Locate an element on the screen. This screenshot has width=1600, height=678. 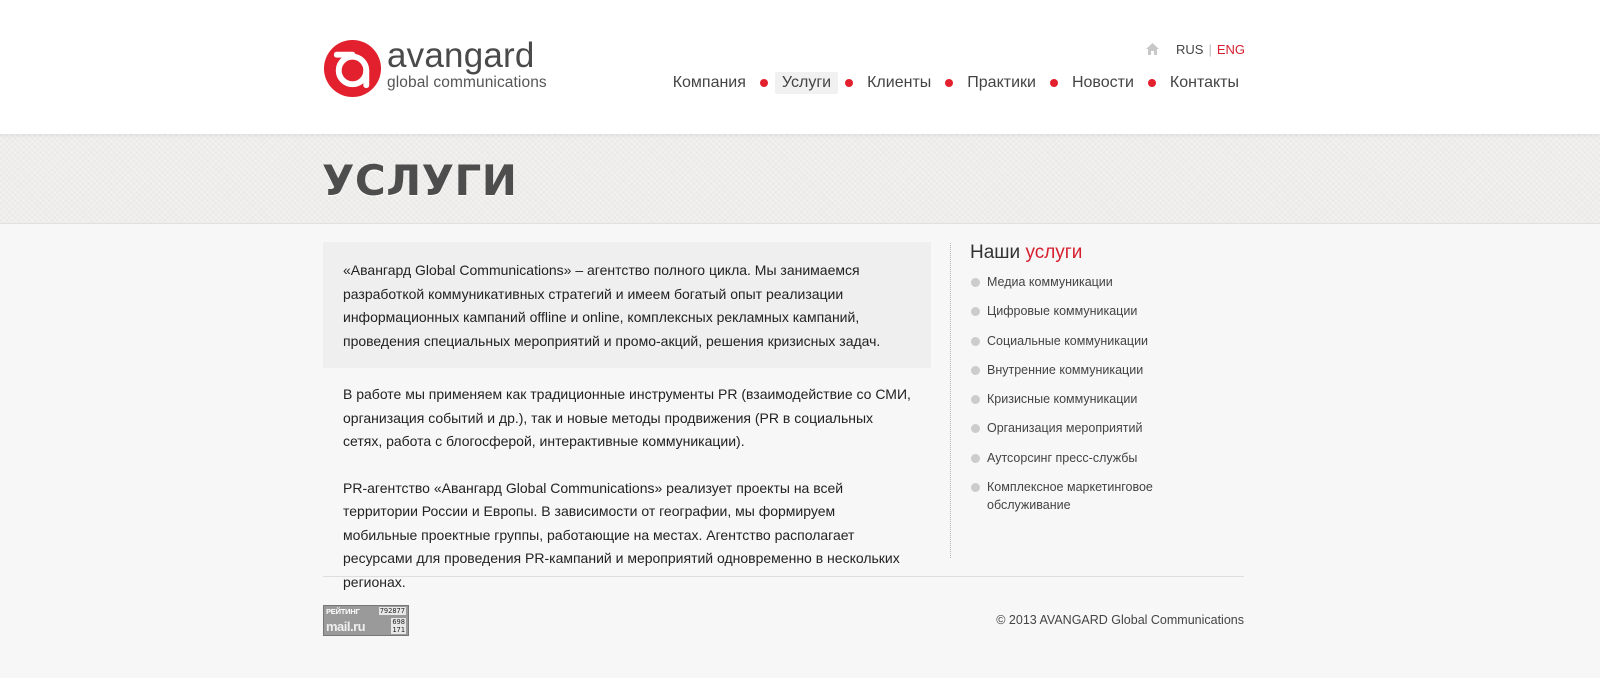
sidebar-title: Наши услуги is located at coordinates (1090, 253).